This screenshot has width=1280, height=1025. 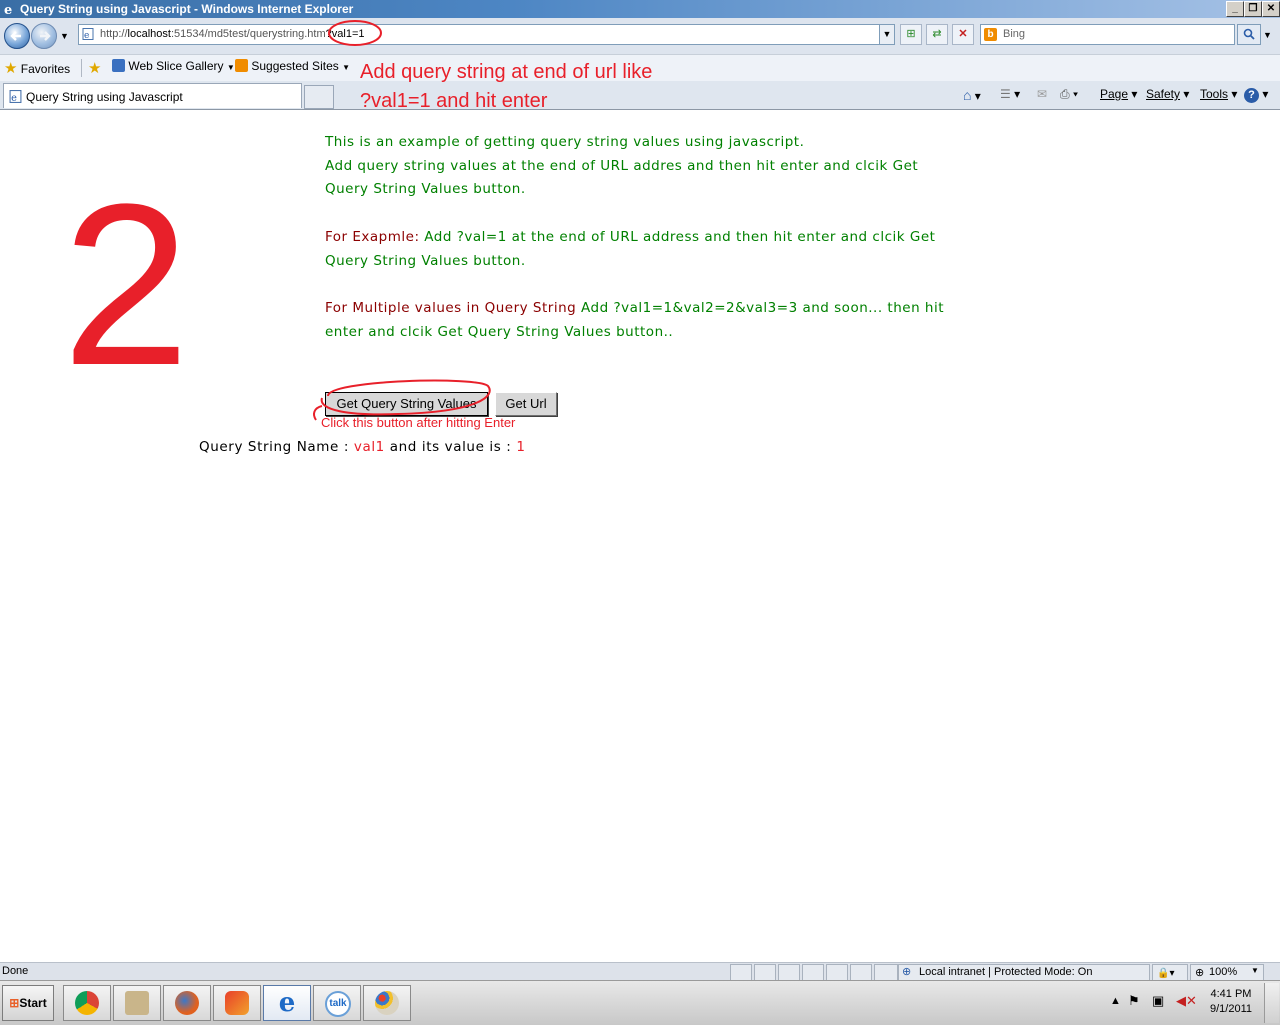 I want to click on tab-query-string: e Query String using Javascript, so click(x=152, y=95).